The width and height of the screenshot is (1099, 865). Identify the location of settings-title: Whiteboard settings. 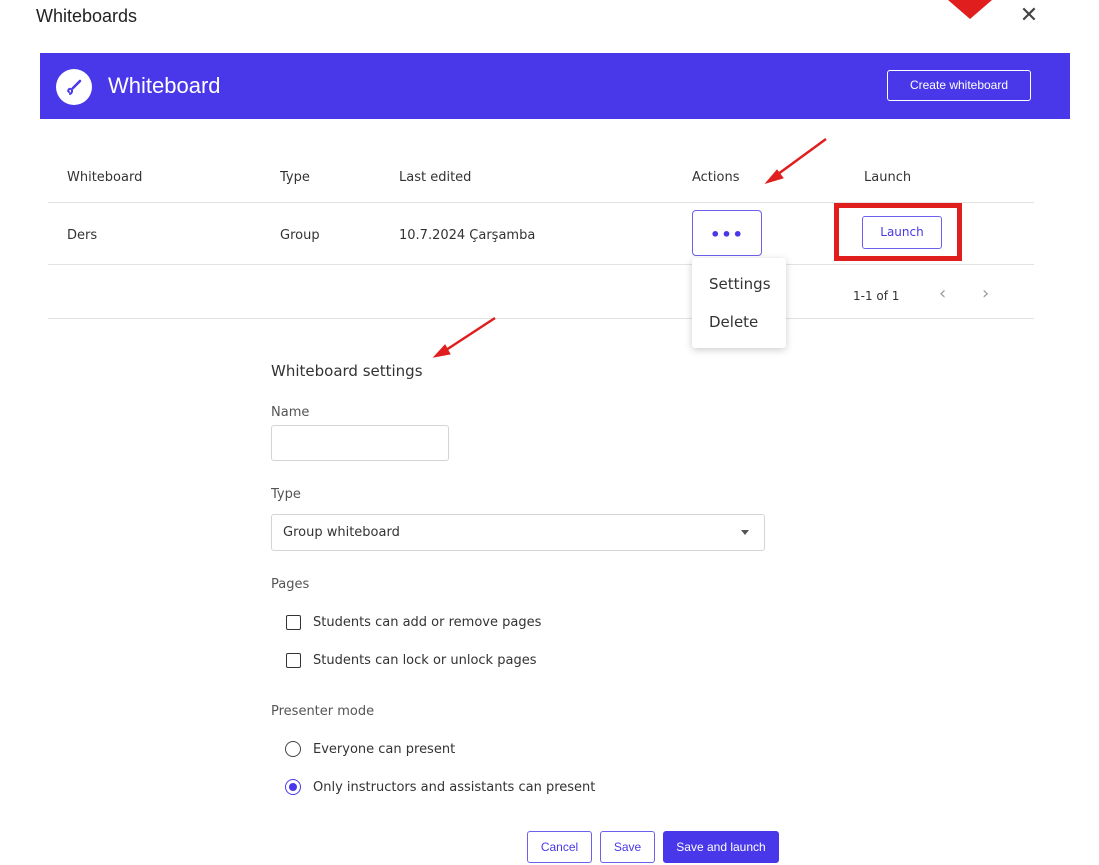
(347, 371).